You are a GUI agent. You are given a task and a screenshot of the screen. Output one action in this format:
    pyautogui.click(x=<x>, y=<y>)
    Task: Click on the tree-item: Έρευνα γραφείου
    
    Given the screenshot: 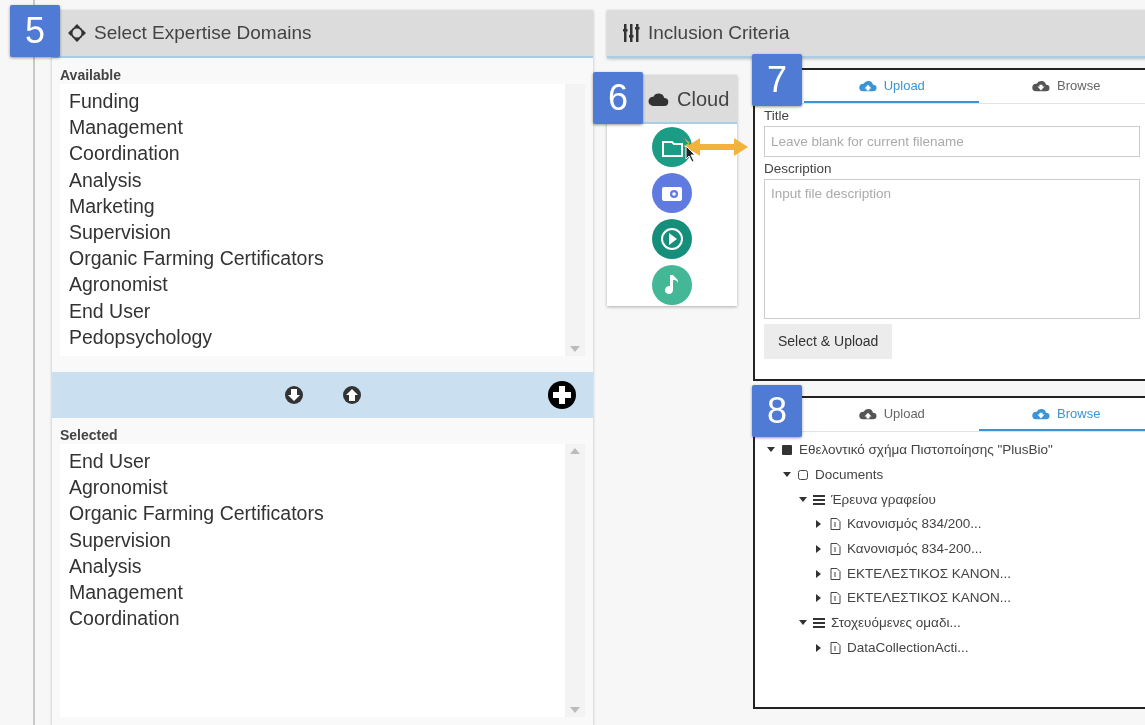 What is the action you would take?
    pyautogui.click(x=883, y=499)
    